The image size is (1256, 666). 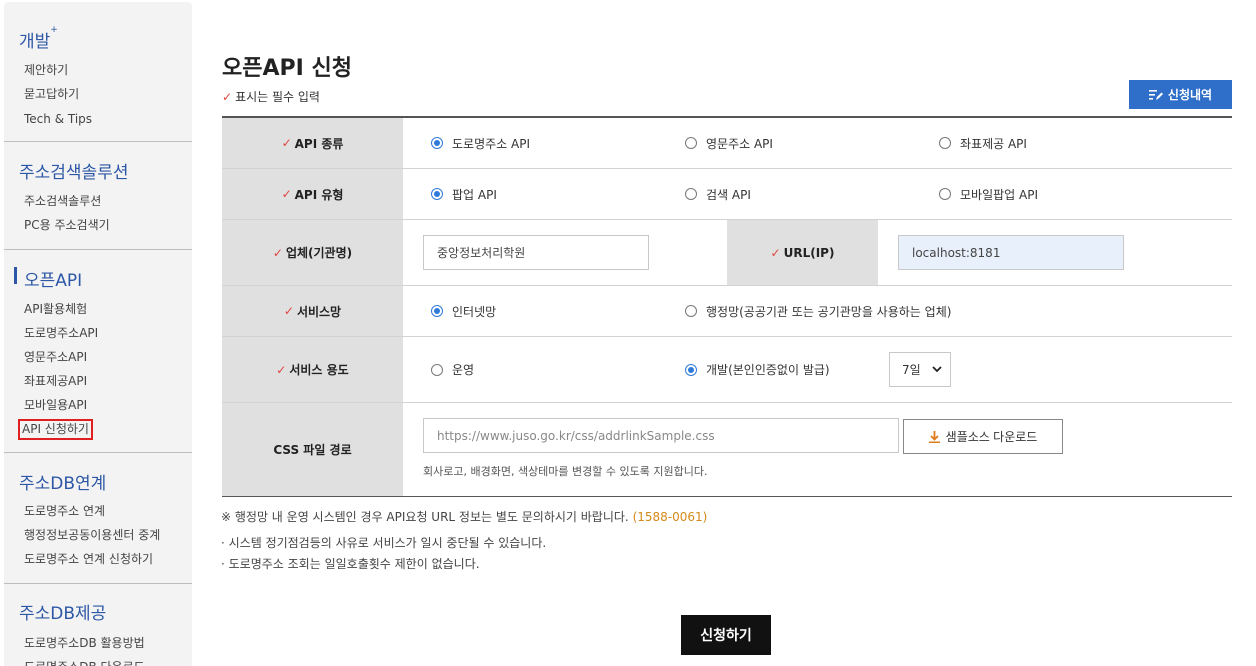 What do you see at coordinates (802, 252) in the screenshot?
I see `label-url: ✓ URL(IP)` at bounding box center [802, 252].